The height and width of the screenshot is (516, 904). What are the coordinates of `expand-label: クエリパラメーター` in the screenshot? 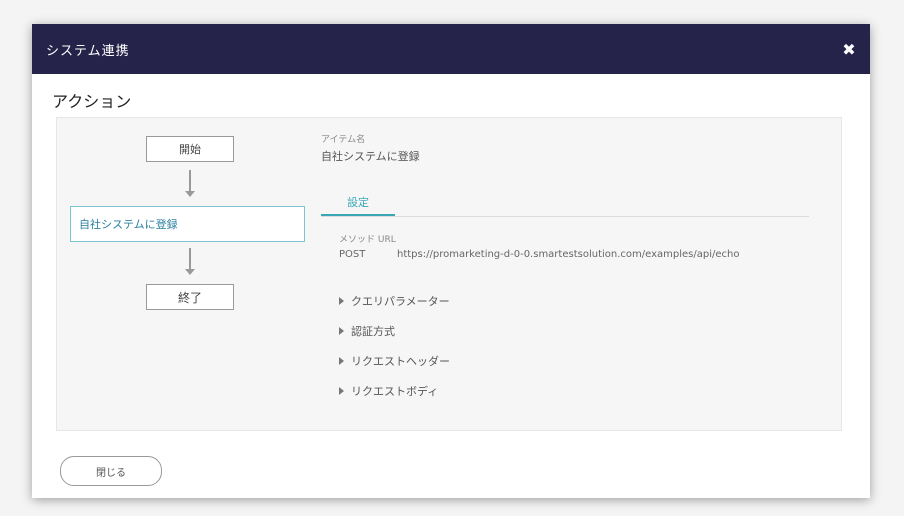 It's located at (400, 301).